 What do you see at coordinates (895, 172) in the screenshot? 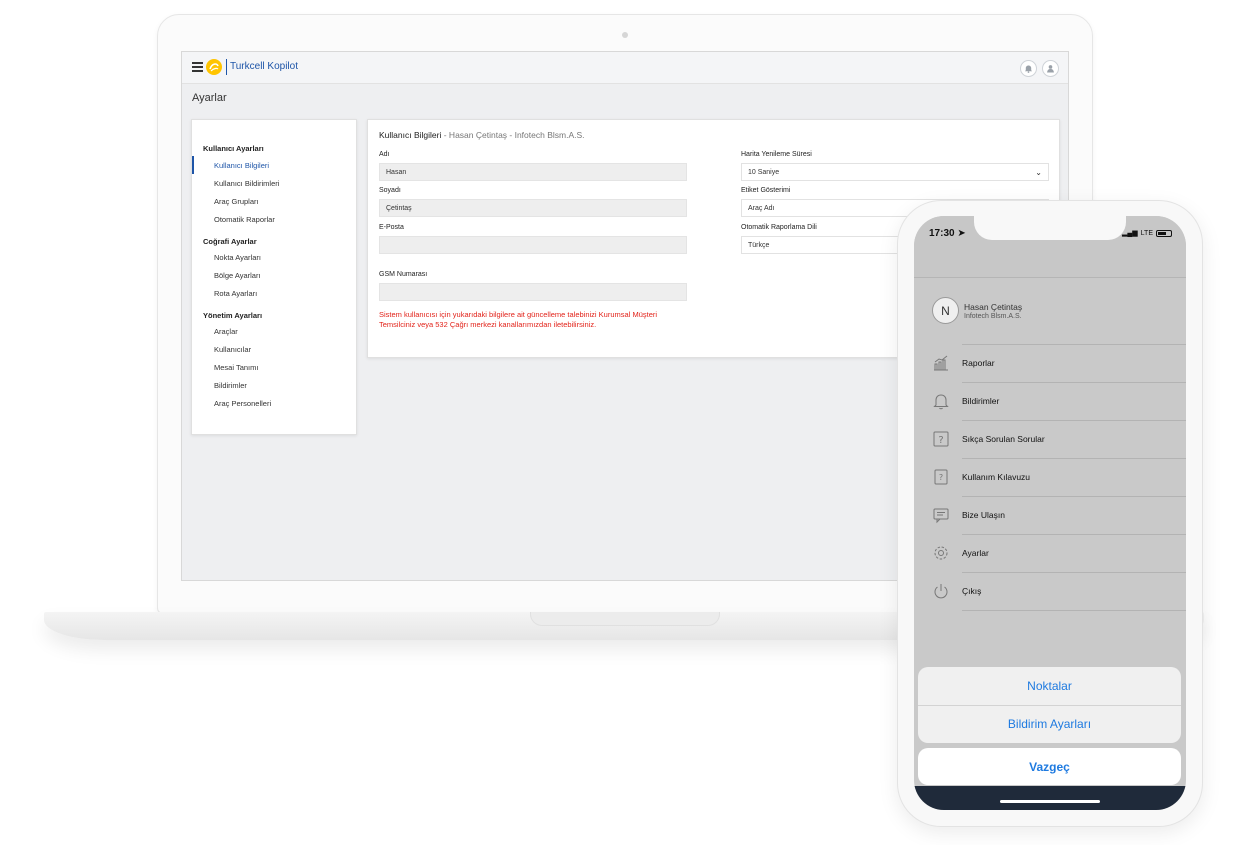
I see `map-refresh-select: 10 Saniye ⌄` at bounding box center [895, 172].